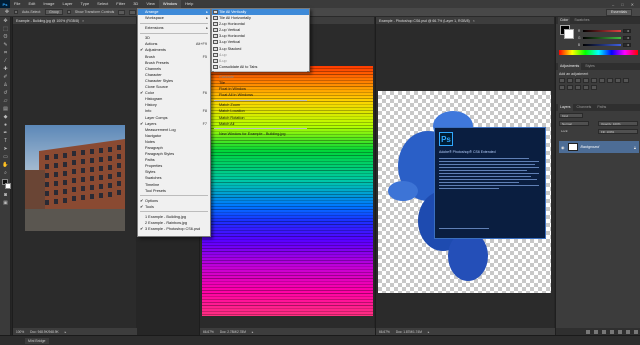 The image size is (640, 345). What do you see at coordinates (68, 12) in the screenshot?
I see `show-transform-checkbox` at bounding box center [68, 12].